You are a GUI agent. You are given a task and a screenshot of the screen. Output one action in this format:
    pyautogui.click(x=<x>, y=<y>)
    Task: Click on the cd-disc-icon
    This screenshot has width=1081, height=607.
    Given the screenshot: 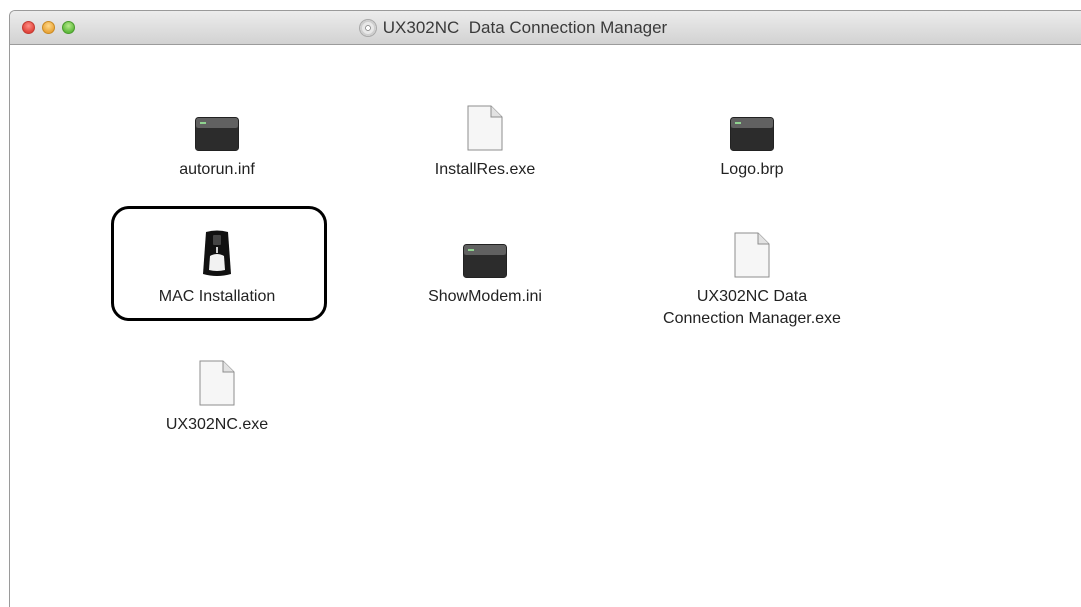 What is the action you would take?
    pyautogui.click(x=367, y=28)
    